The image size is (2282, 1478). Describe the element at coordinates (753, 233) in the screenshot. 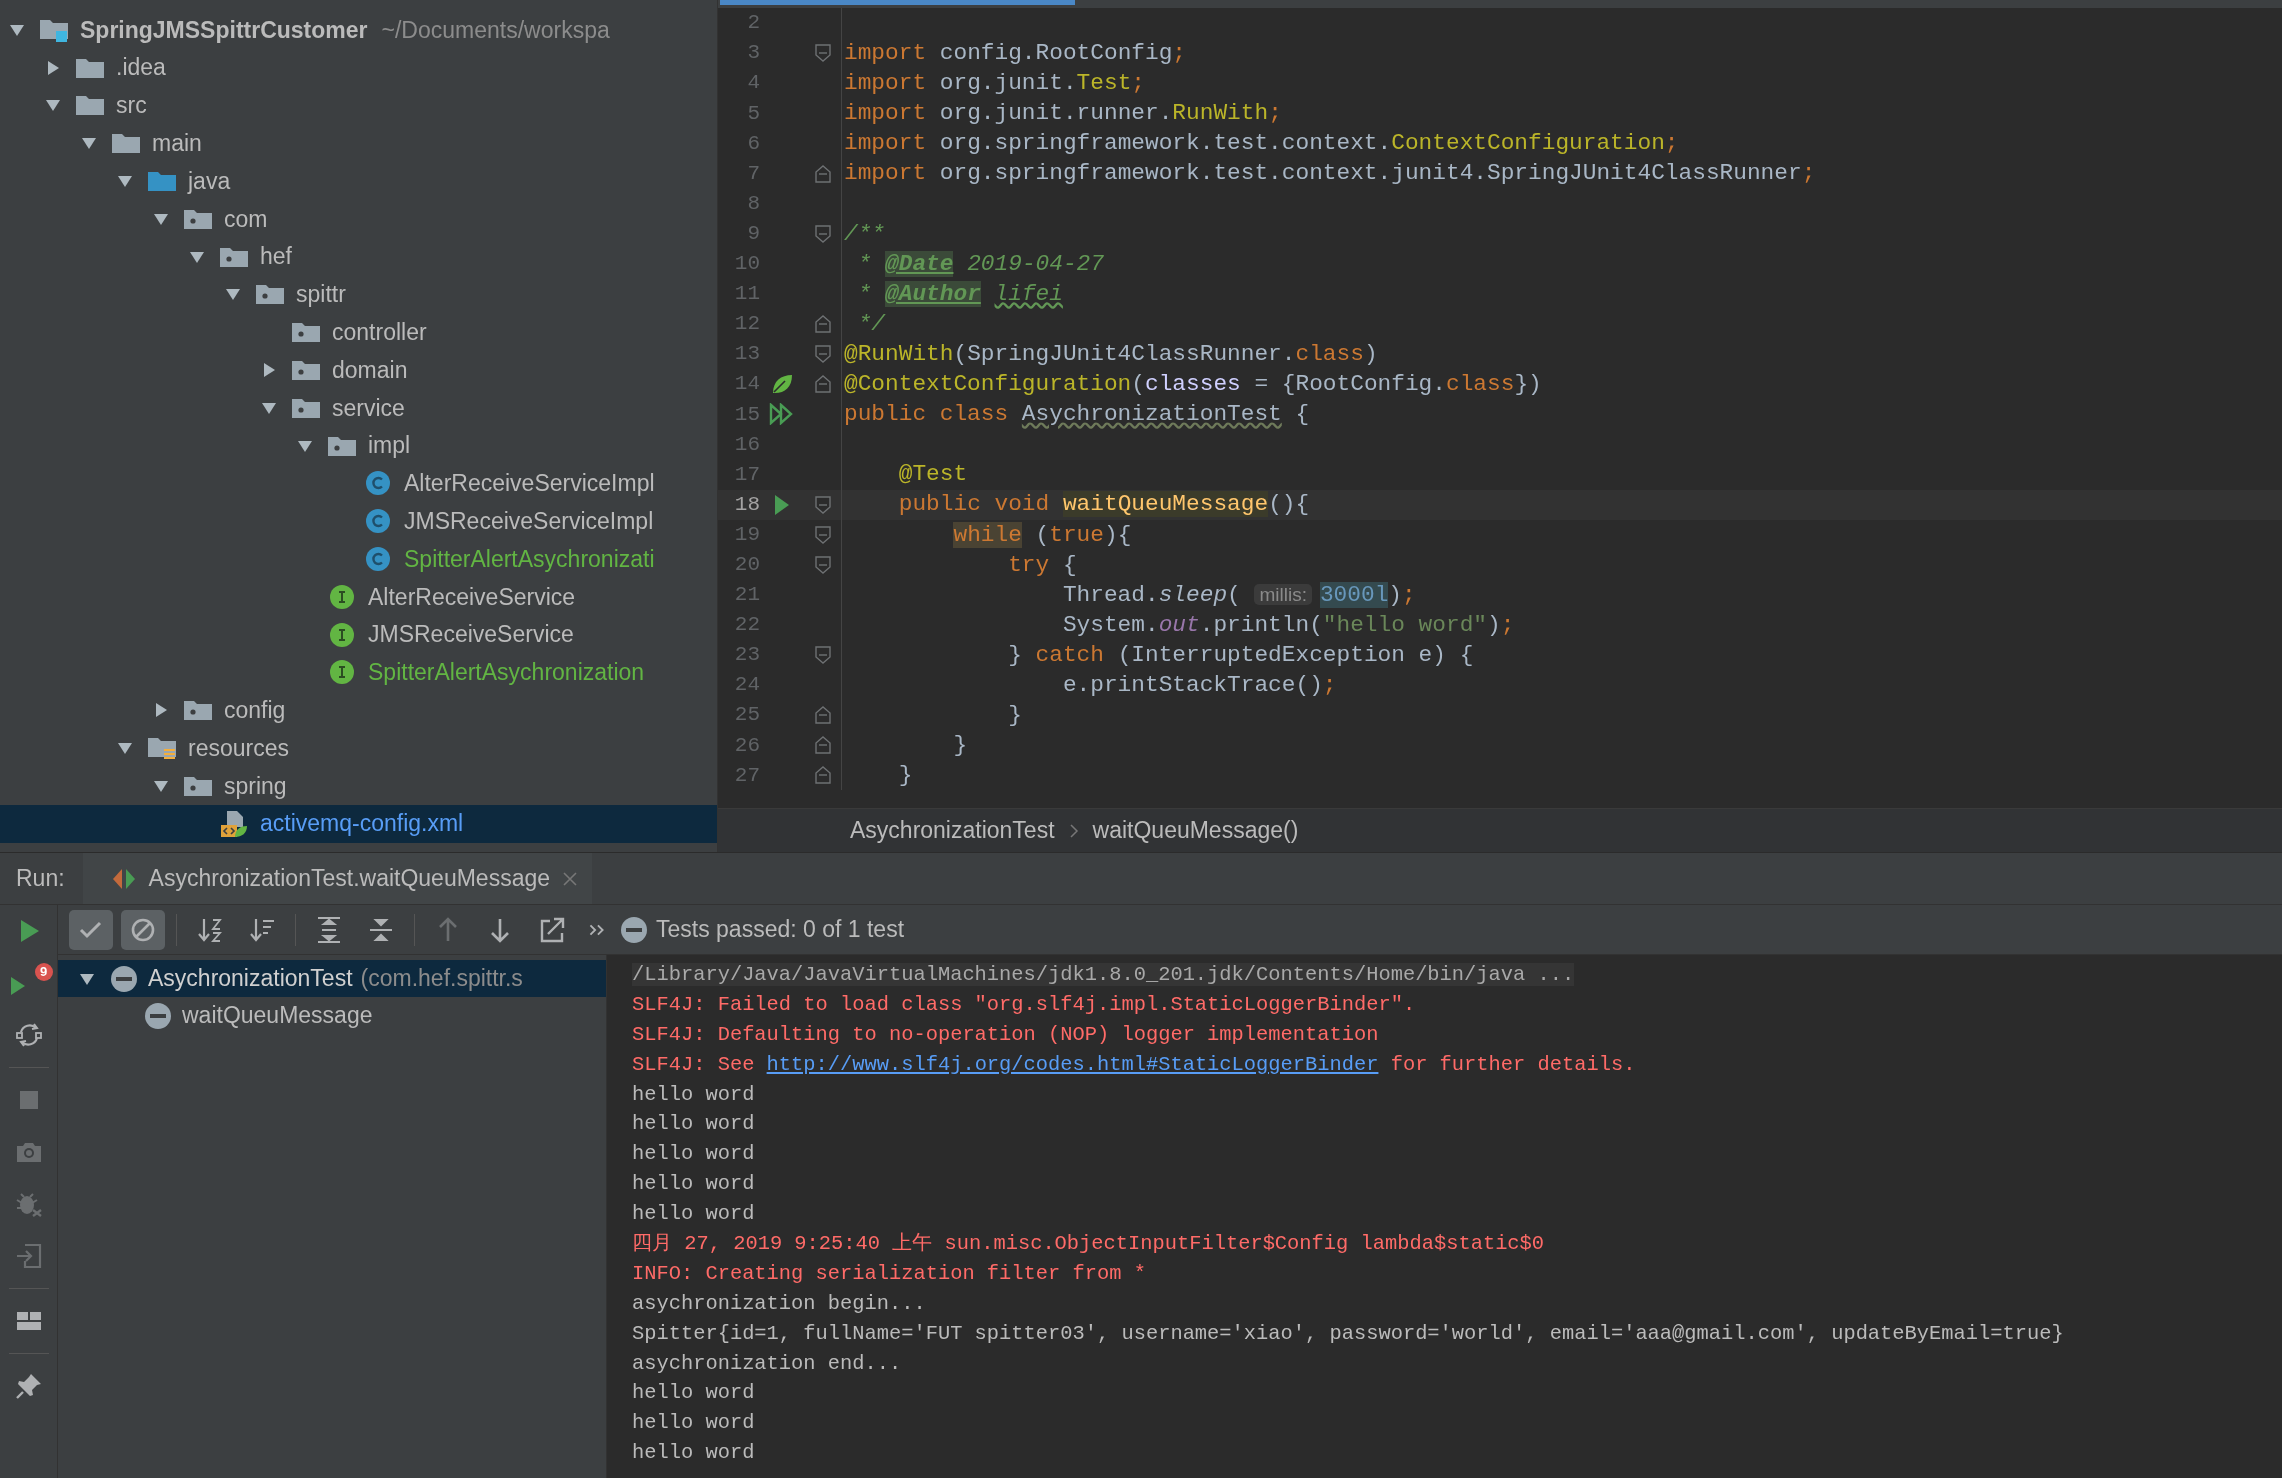

I see `line-number: 9` at that location.